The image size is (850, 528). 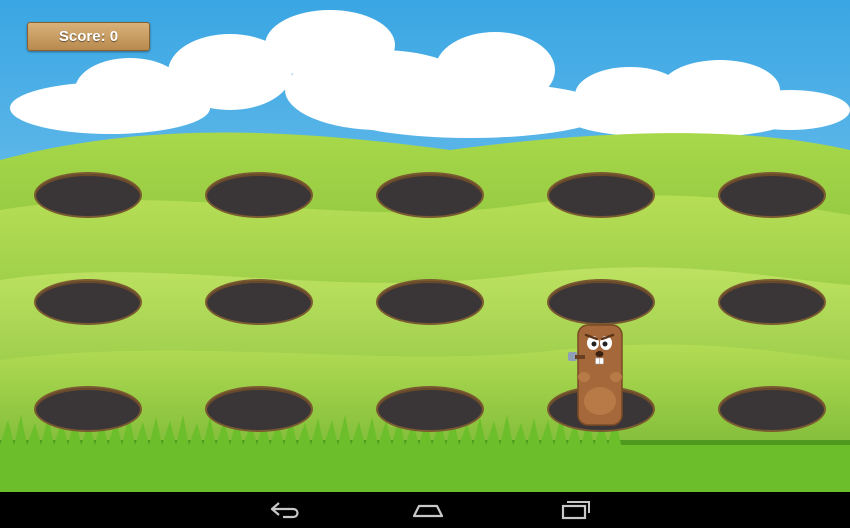 I want to click on mole-hole-r1-c4, so click(x=601, y=195).